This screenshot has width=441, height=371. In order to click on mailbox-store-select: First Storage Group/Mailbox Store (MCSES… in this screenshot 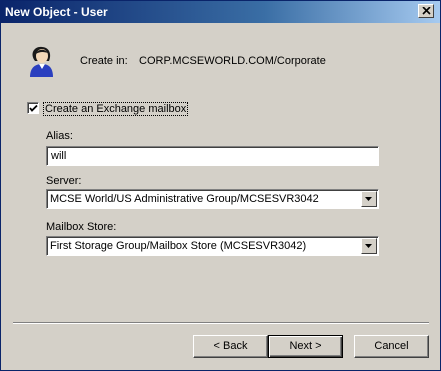, I will do `click(212, 246)`.